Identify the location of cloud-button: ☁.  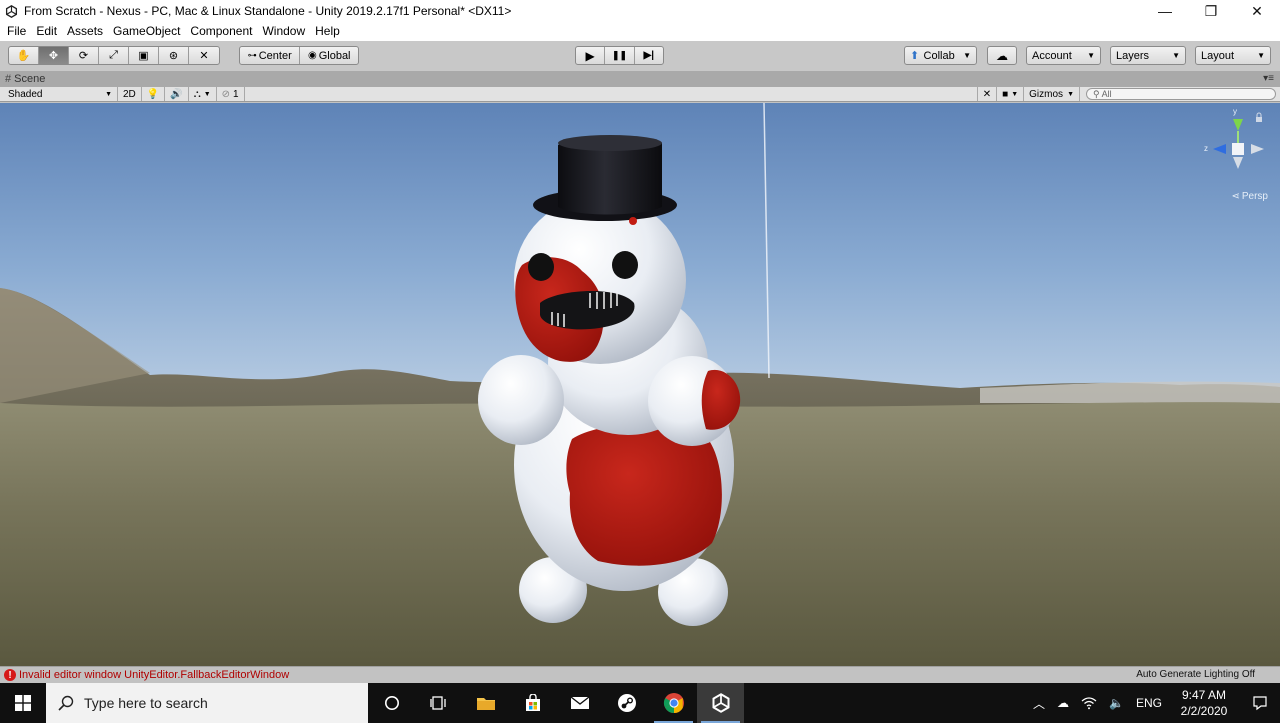
(1002, 55).